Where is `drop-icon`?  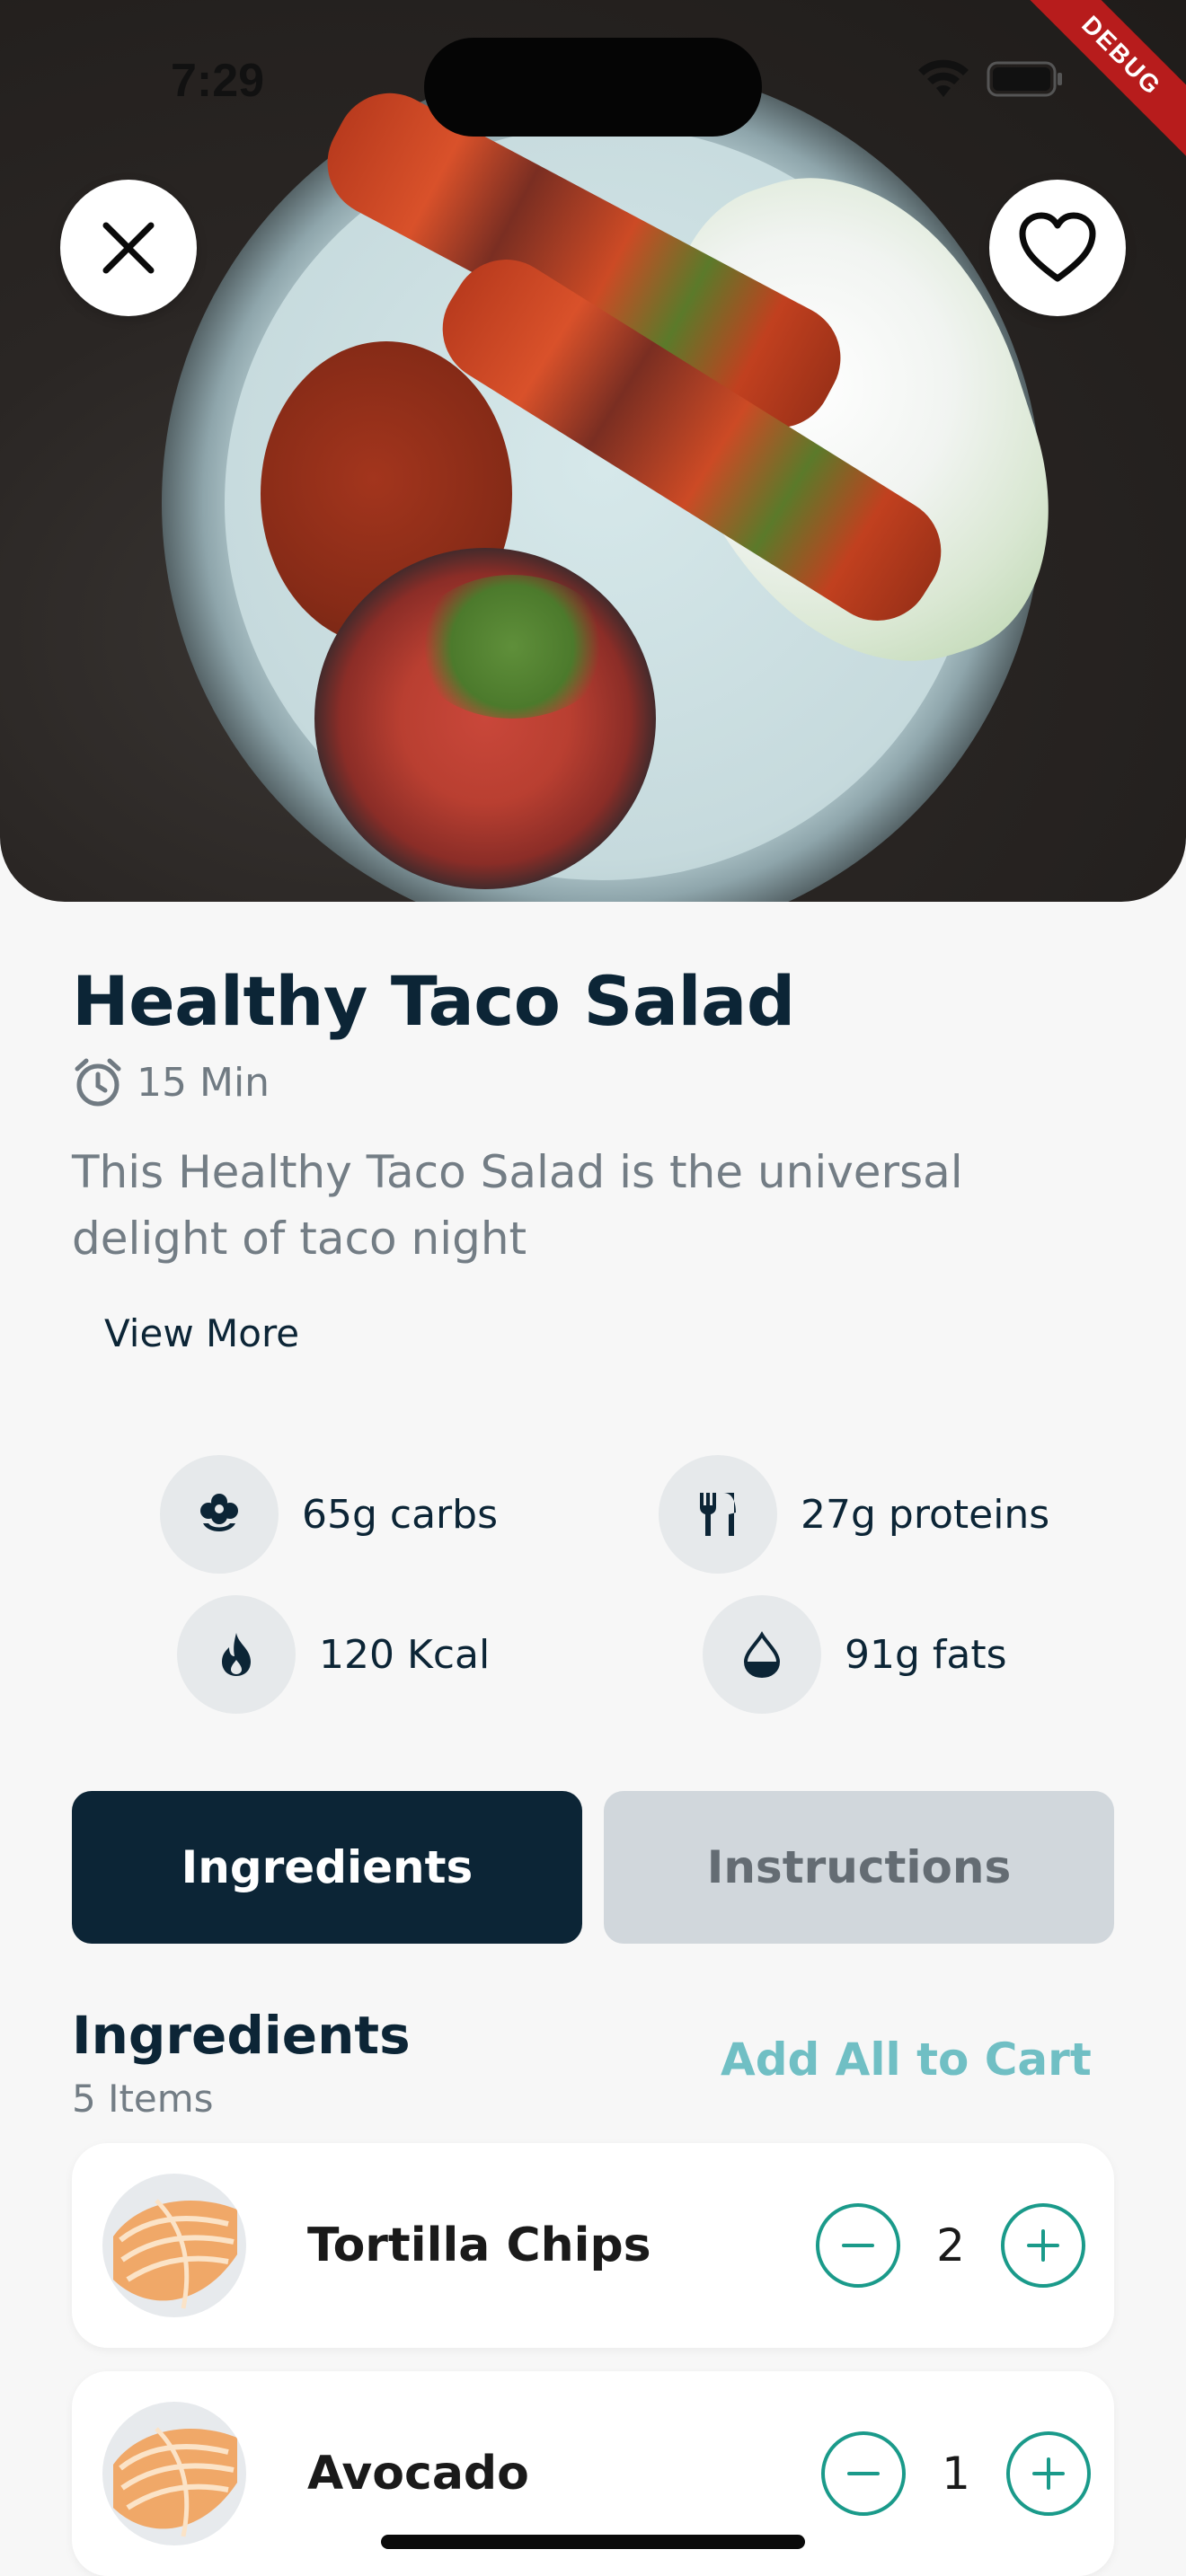
drop-icon is located at coordinates (762, 1655).